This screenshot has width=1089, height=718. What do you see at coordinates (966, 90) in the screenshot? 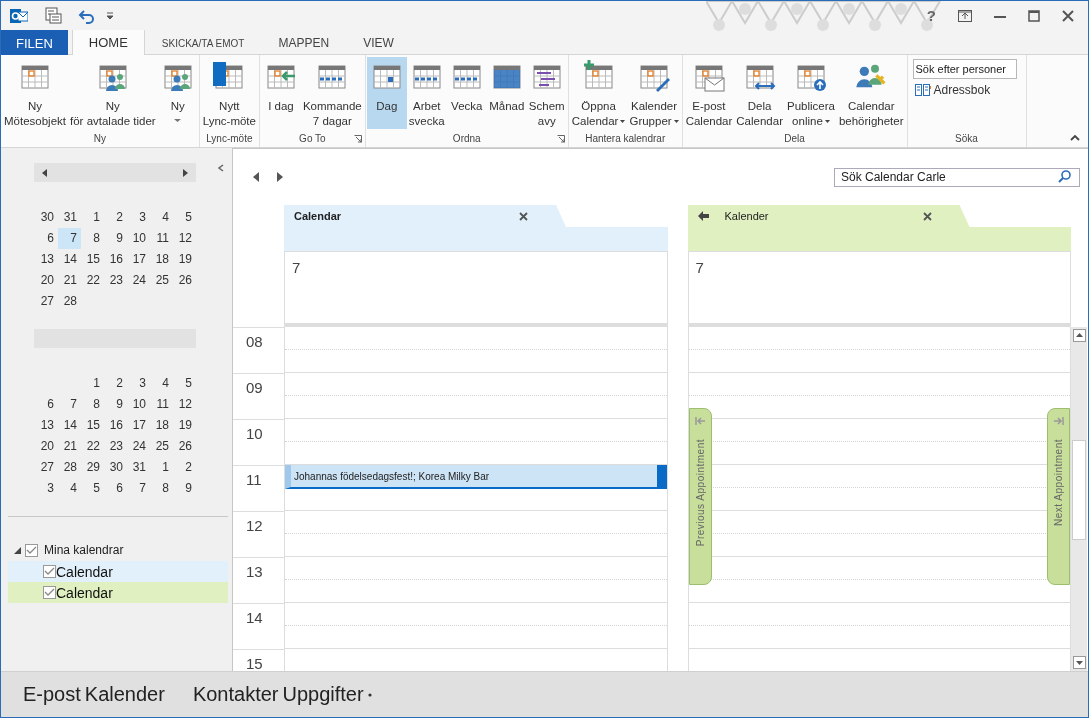
I see `address-book-button: Adressbok` at bounding box center [966, 90].